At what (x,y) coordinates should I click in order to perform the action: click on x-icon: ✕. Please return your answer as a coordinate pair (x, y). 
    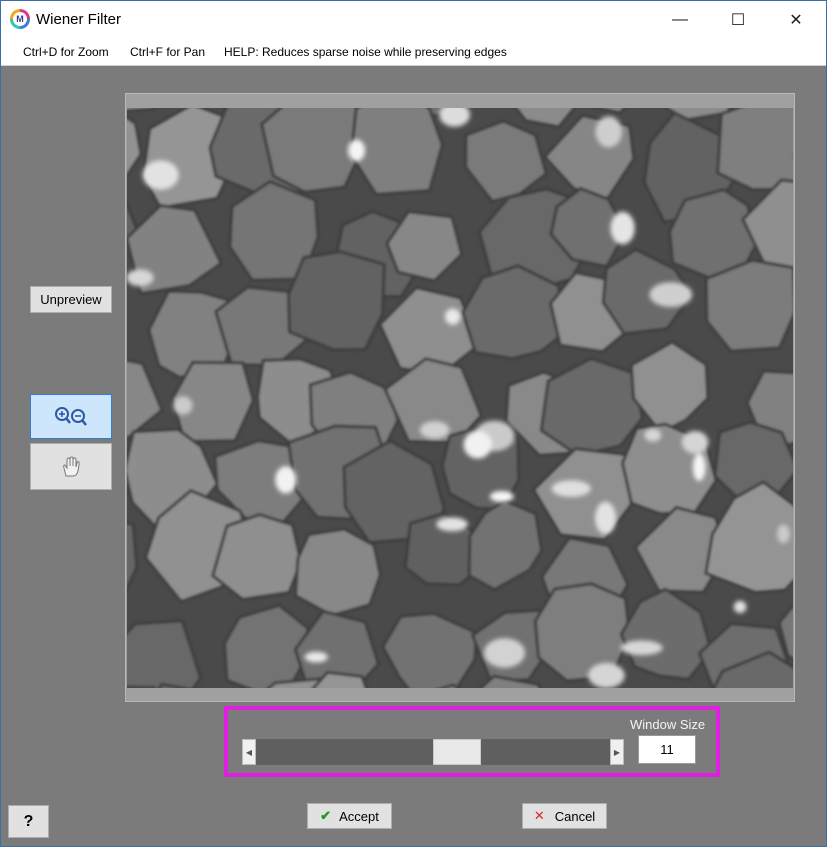
    Looking at the image, I should click on (539, 815).